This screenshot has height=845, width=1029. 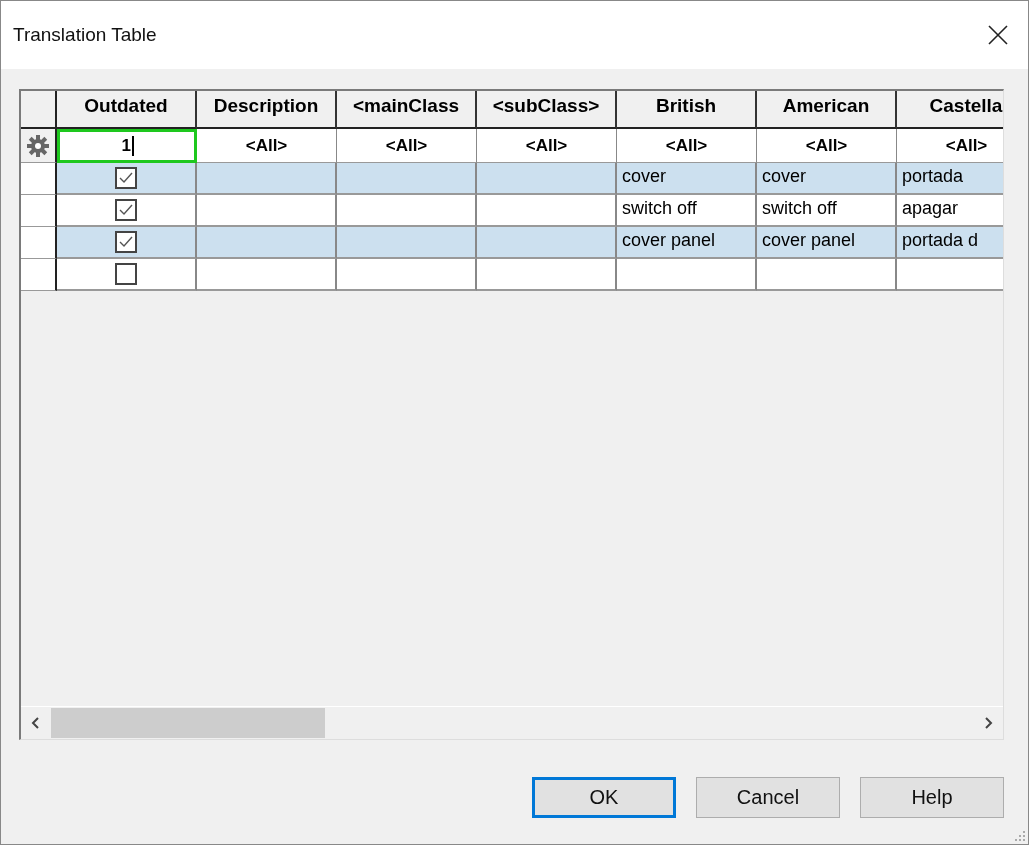 I want to click on column-header: British, so click(x=687, y=110).